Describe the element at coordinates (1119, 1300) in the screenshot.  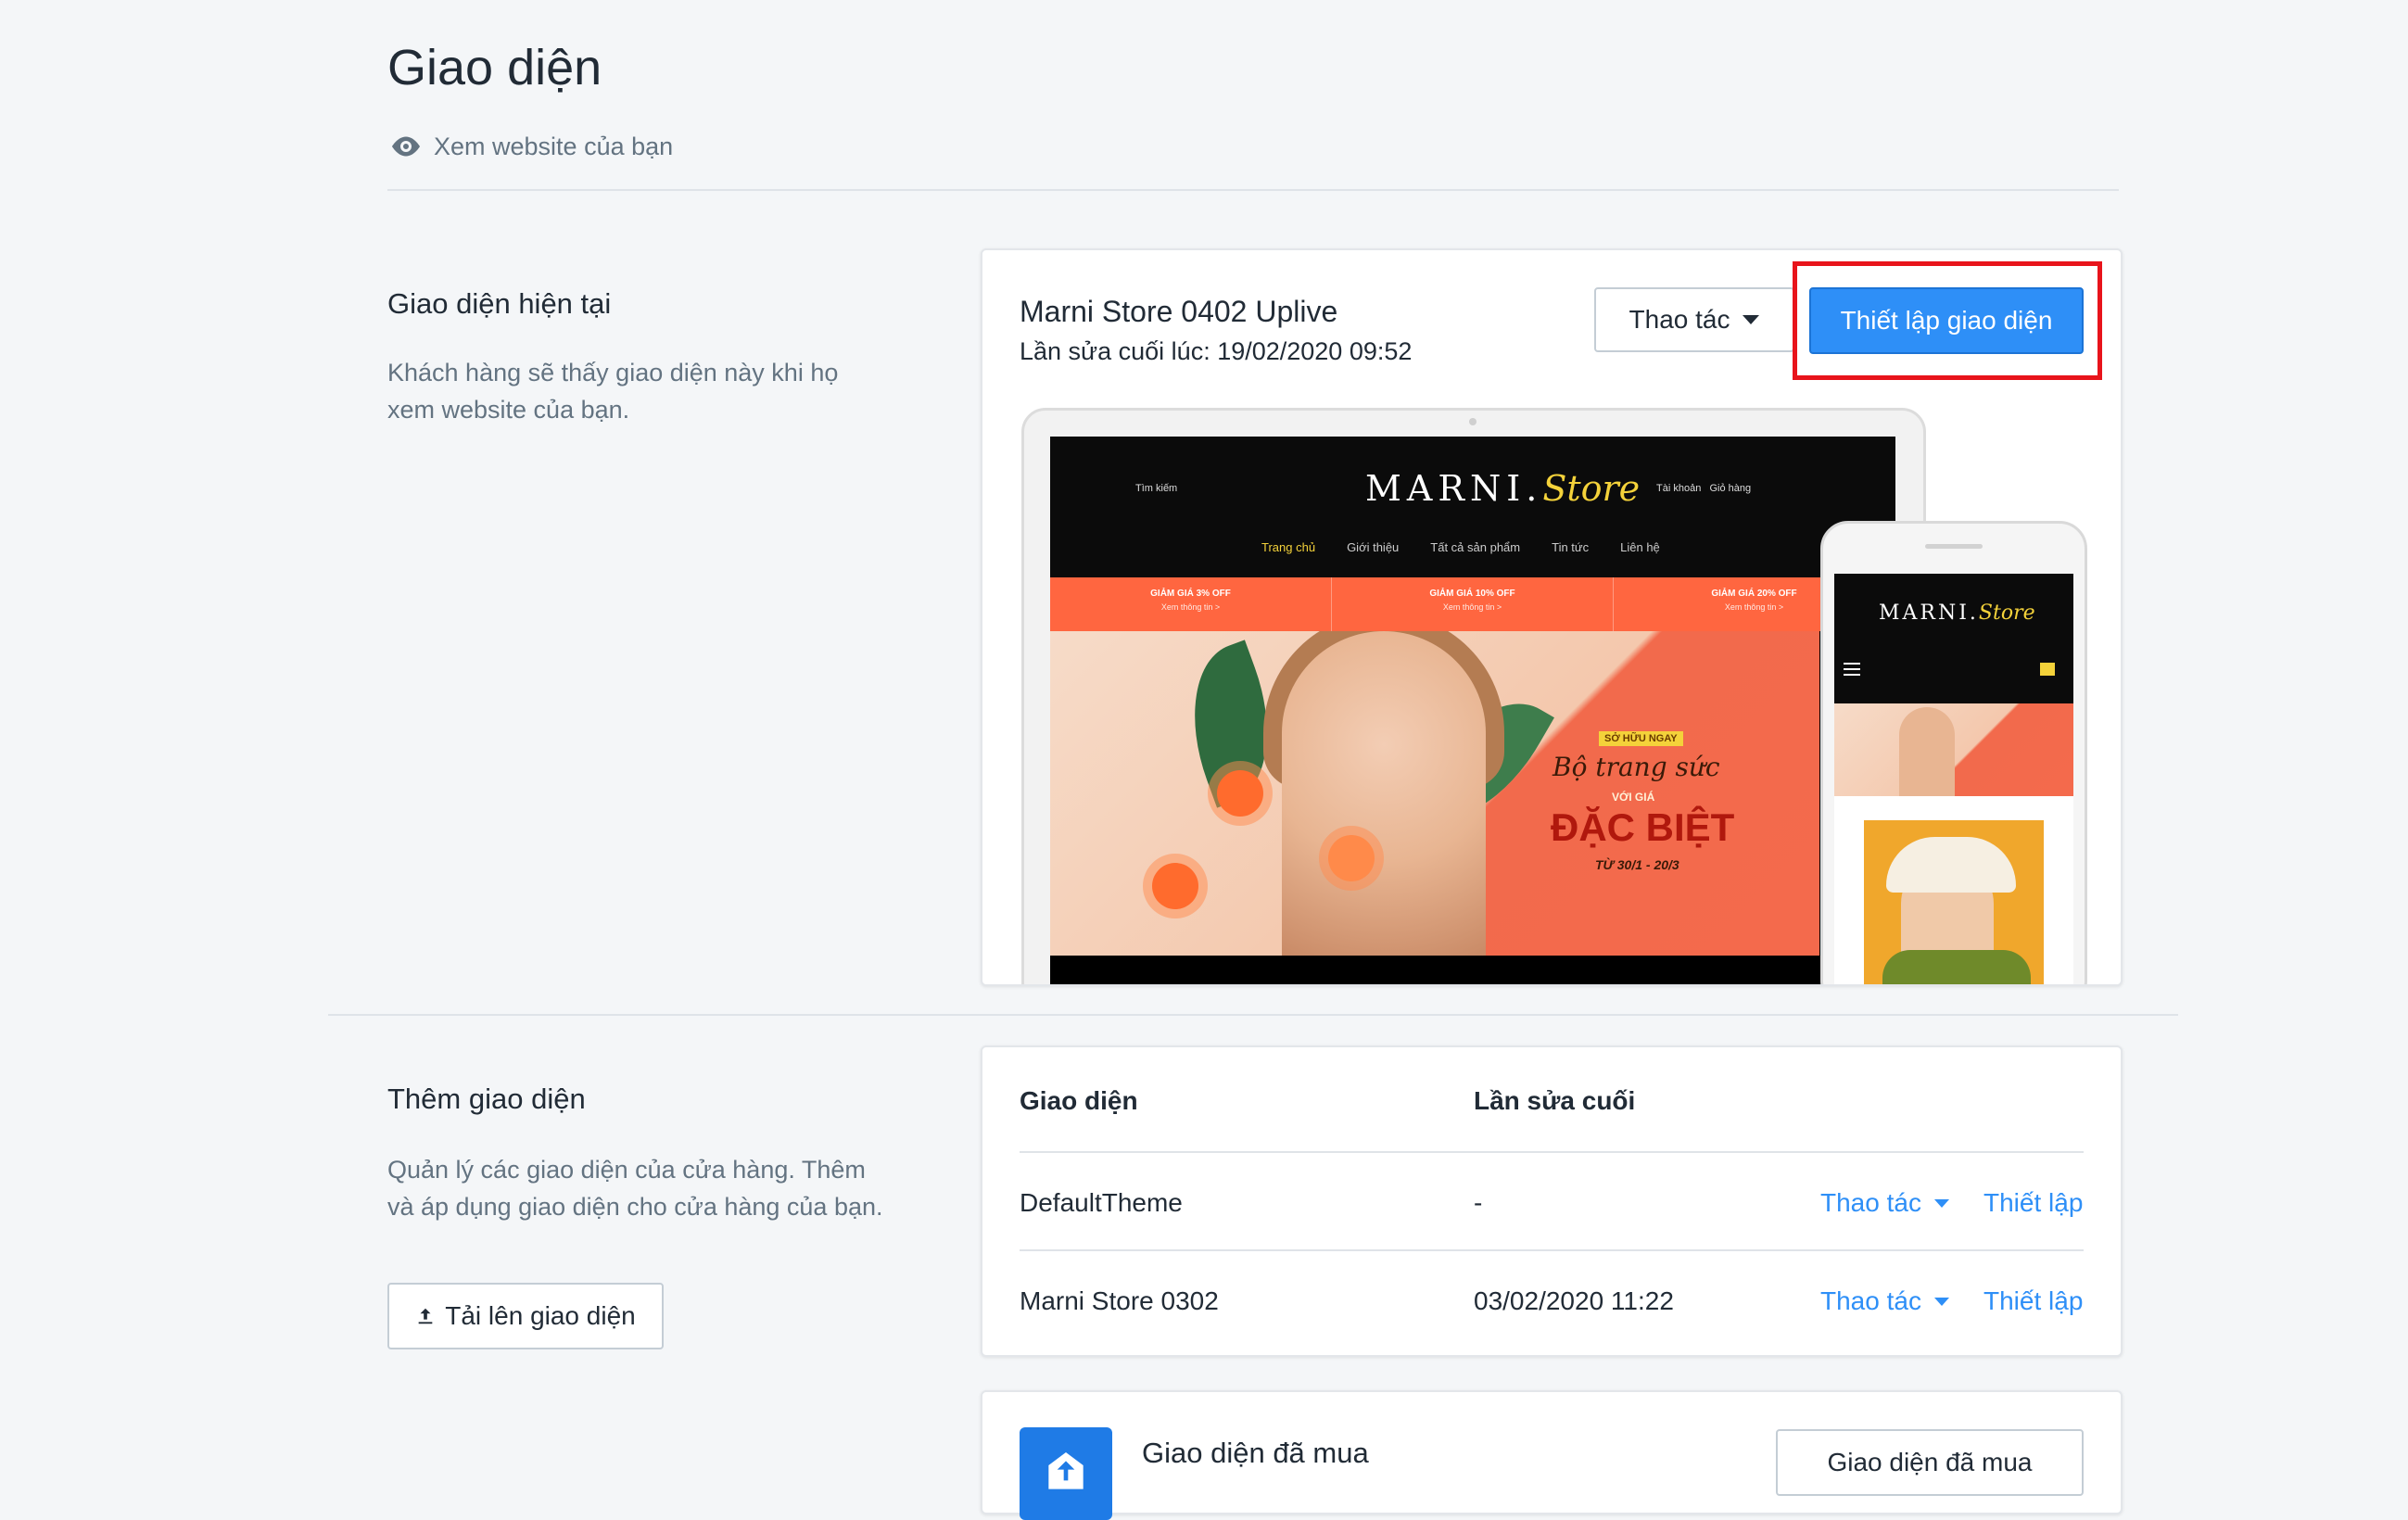
I see `table-row-name: Marni Store 0302` at that location.